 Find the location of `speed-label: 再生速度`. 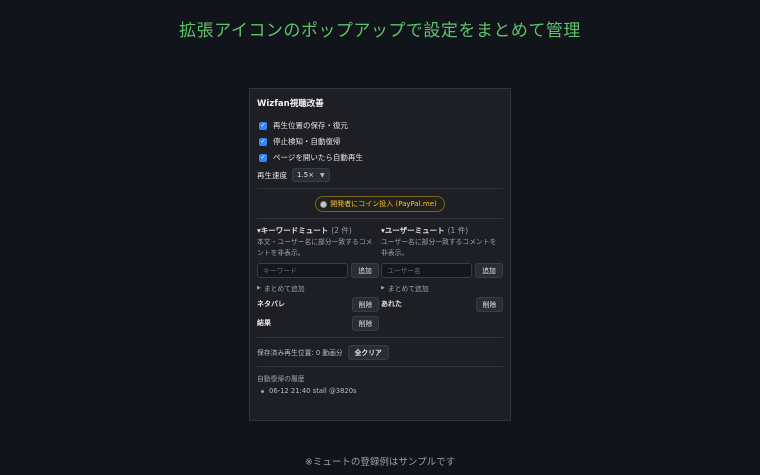

speed-label: 再生速度 is located at coordinates (272, 175).